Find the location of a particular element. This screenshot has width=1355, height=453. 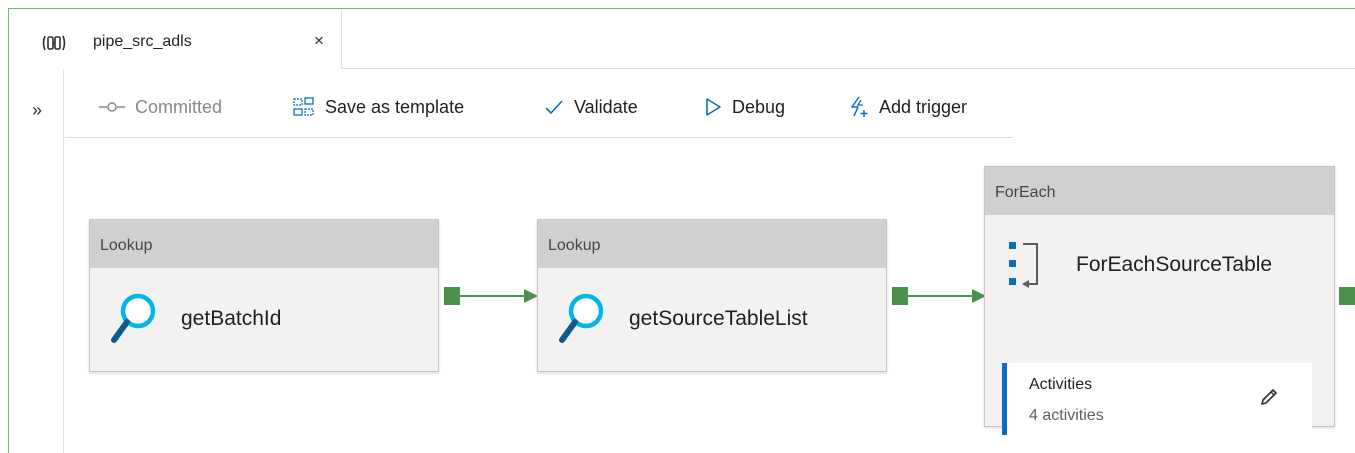

activity-getbatchid: Lookup getBatchId is located at coordinates (264, 295).